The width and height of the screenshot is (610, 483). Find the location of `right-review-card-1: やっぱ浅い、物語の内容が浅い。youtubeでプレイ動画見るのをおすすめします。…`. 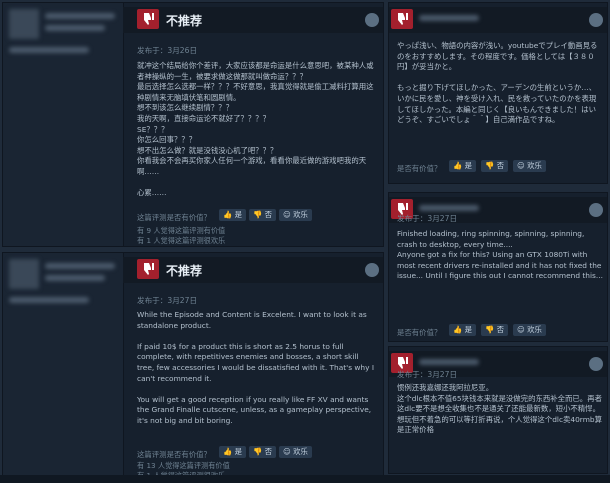

right-review-card-1: やっぱ浅い、物語の内容が浅い。youtubeでプレイ動画見るのをおすすめします。… is located at coordinates (498, 93).